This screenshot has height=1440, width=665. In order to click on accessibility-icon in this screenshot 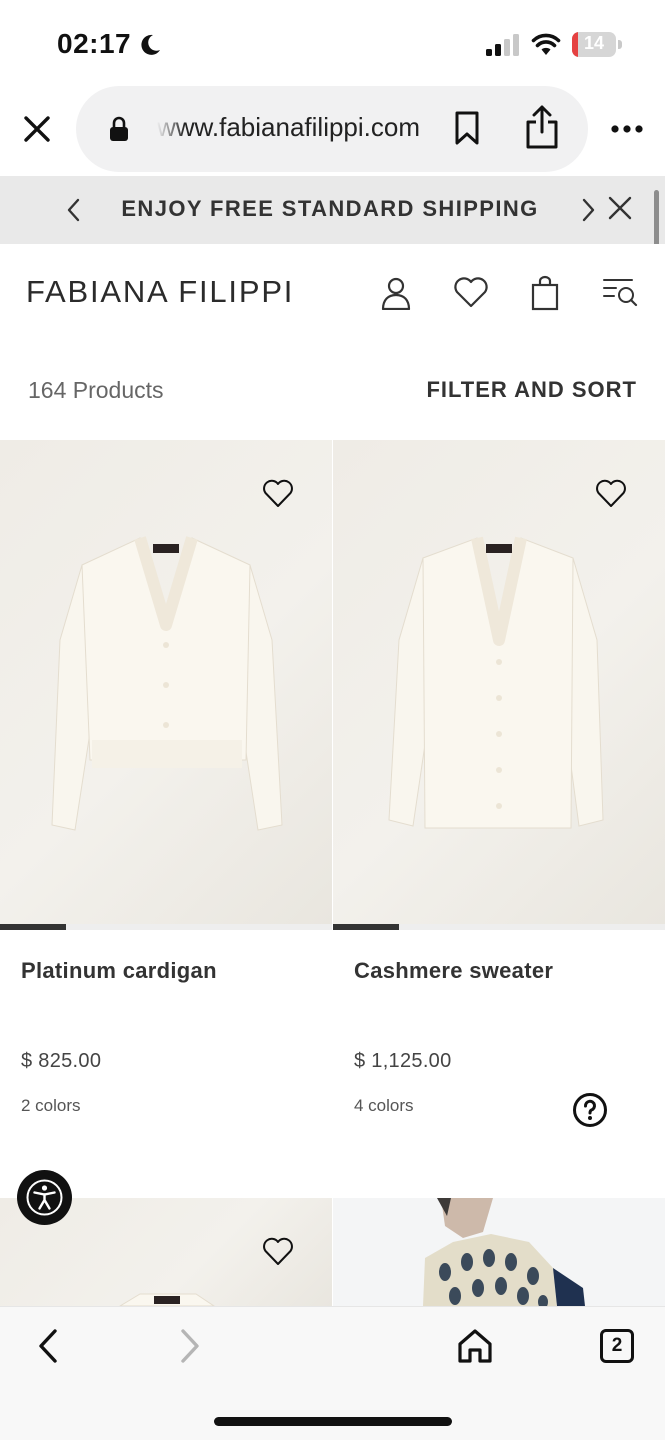, I will do `click(44, 1197)`.